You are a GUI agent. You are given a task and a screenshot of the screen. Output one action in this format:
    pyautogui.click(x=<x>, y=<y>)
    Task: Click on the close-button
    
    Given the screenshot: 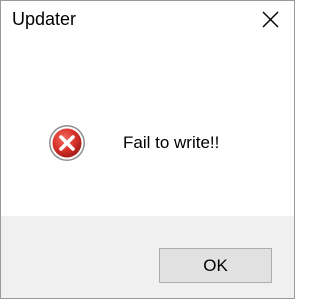 What is the action you would take?
    pyautogui.click(x=270, y=18)
    